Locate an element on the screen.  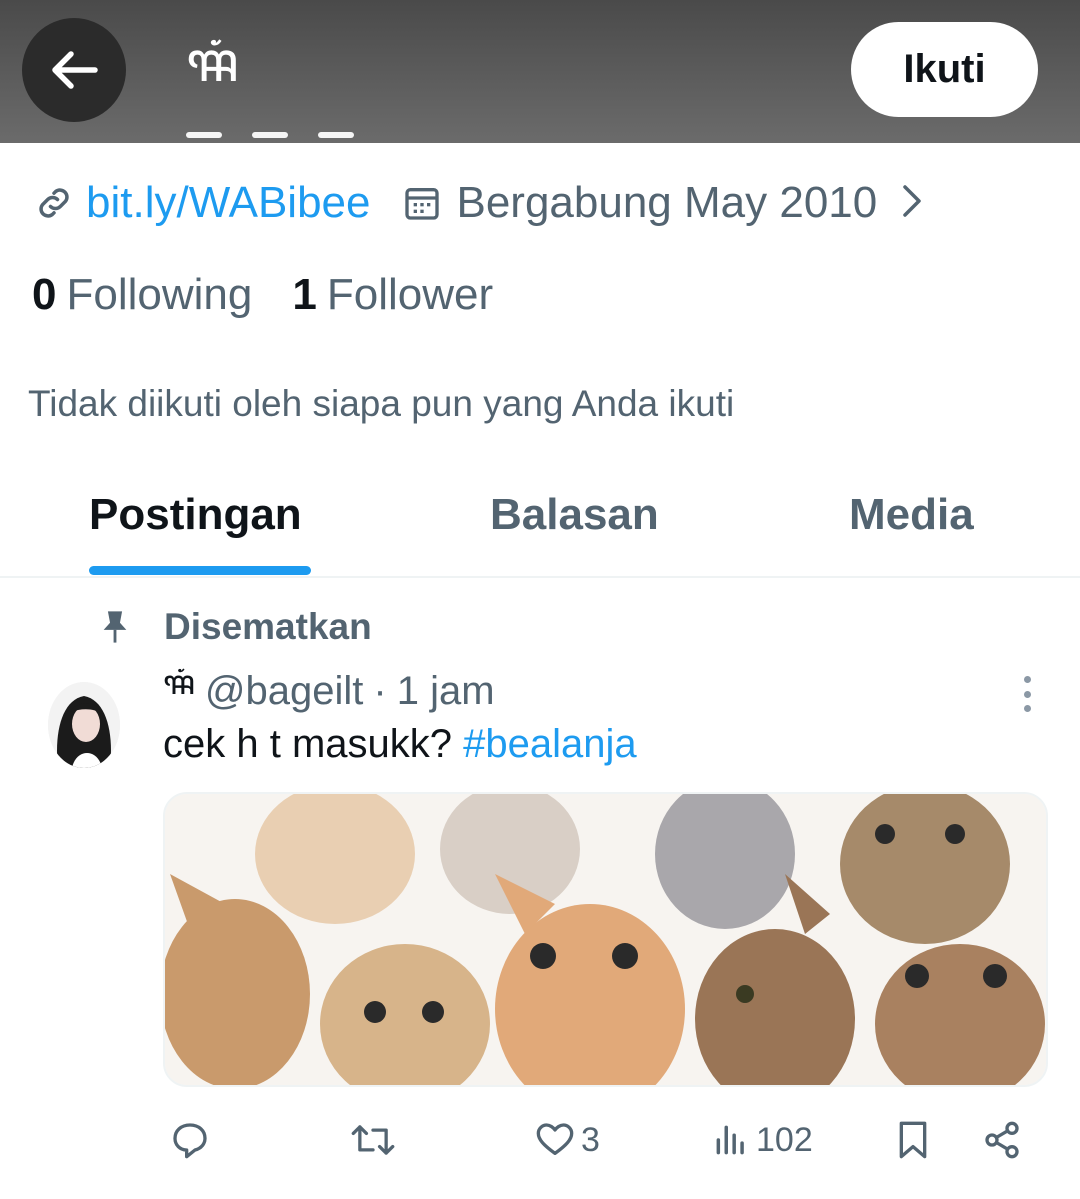
post-handle: @bageilt is located at coordinates (284, 691).